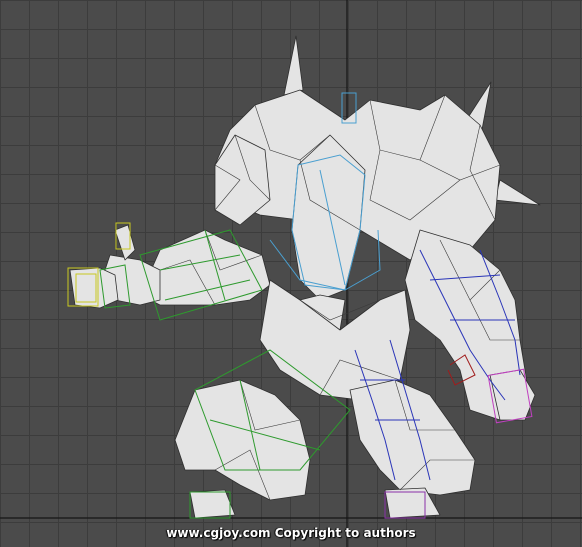 The height and width of the screenshot is (547, 582). I want to click on left-foot, so click(212, 504).